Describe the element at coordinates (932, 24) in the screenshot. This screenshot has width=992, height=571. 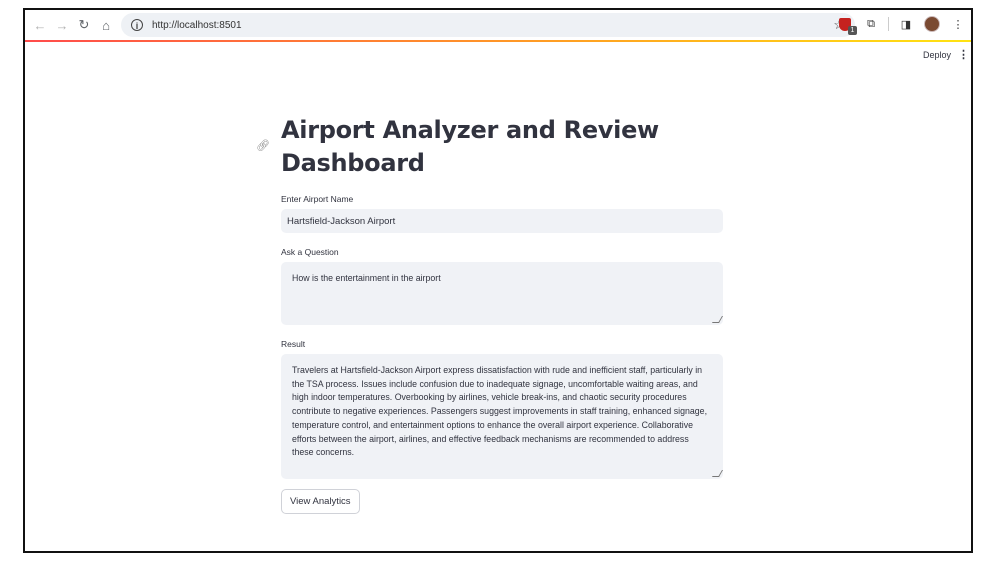
I see `avatar` at that location.